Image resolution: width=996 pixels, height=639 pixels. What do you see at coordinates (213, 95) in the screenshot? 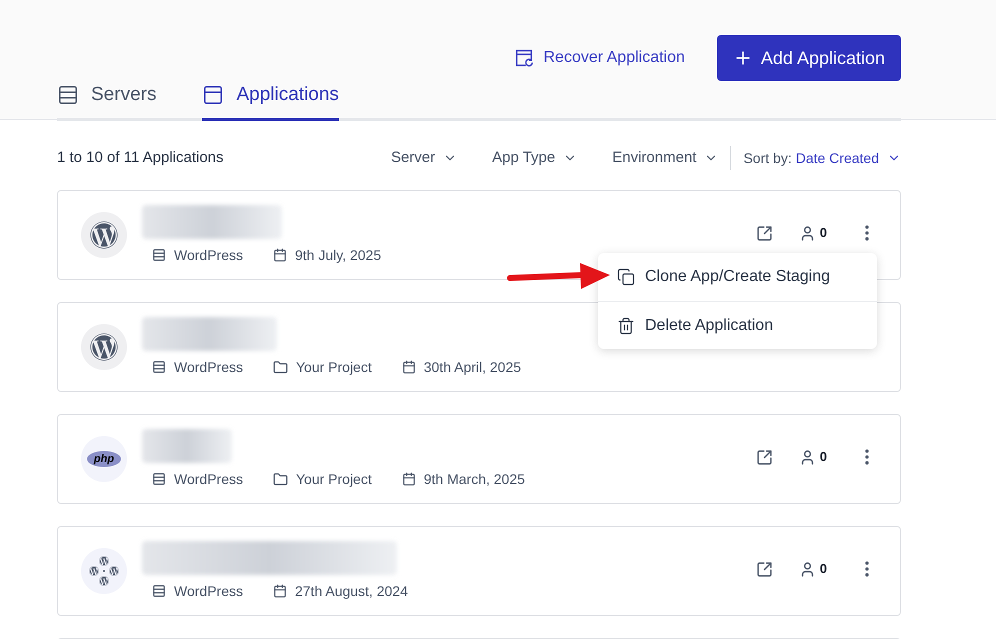
I see `window-icon` at bounding box center [213, 95].